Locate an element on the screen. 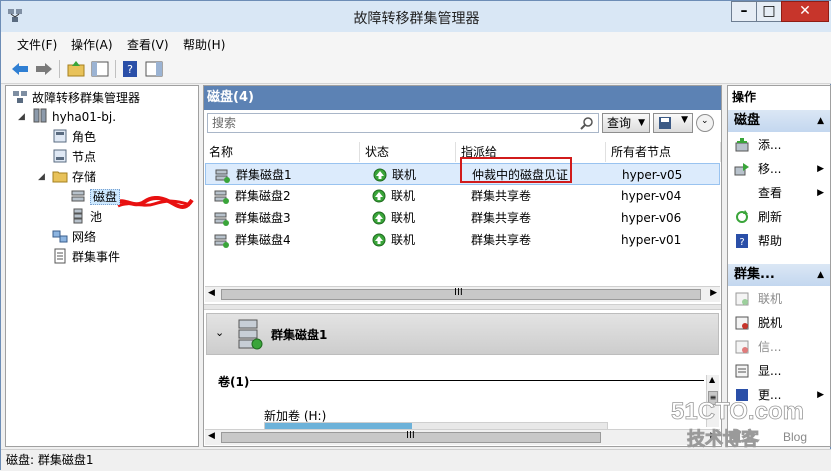 The height and width of the screenshot is (471, 831). show-action-pane-icon is located at coordinates (154, 69).